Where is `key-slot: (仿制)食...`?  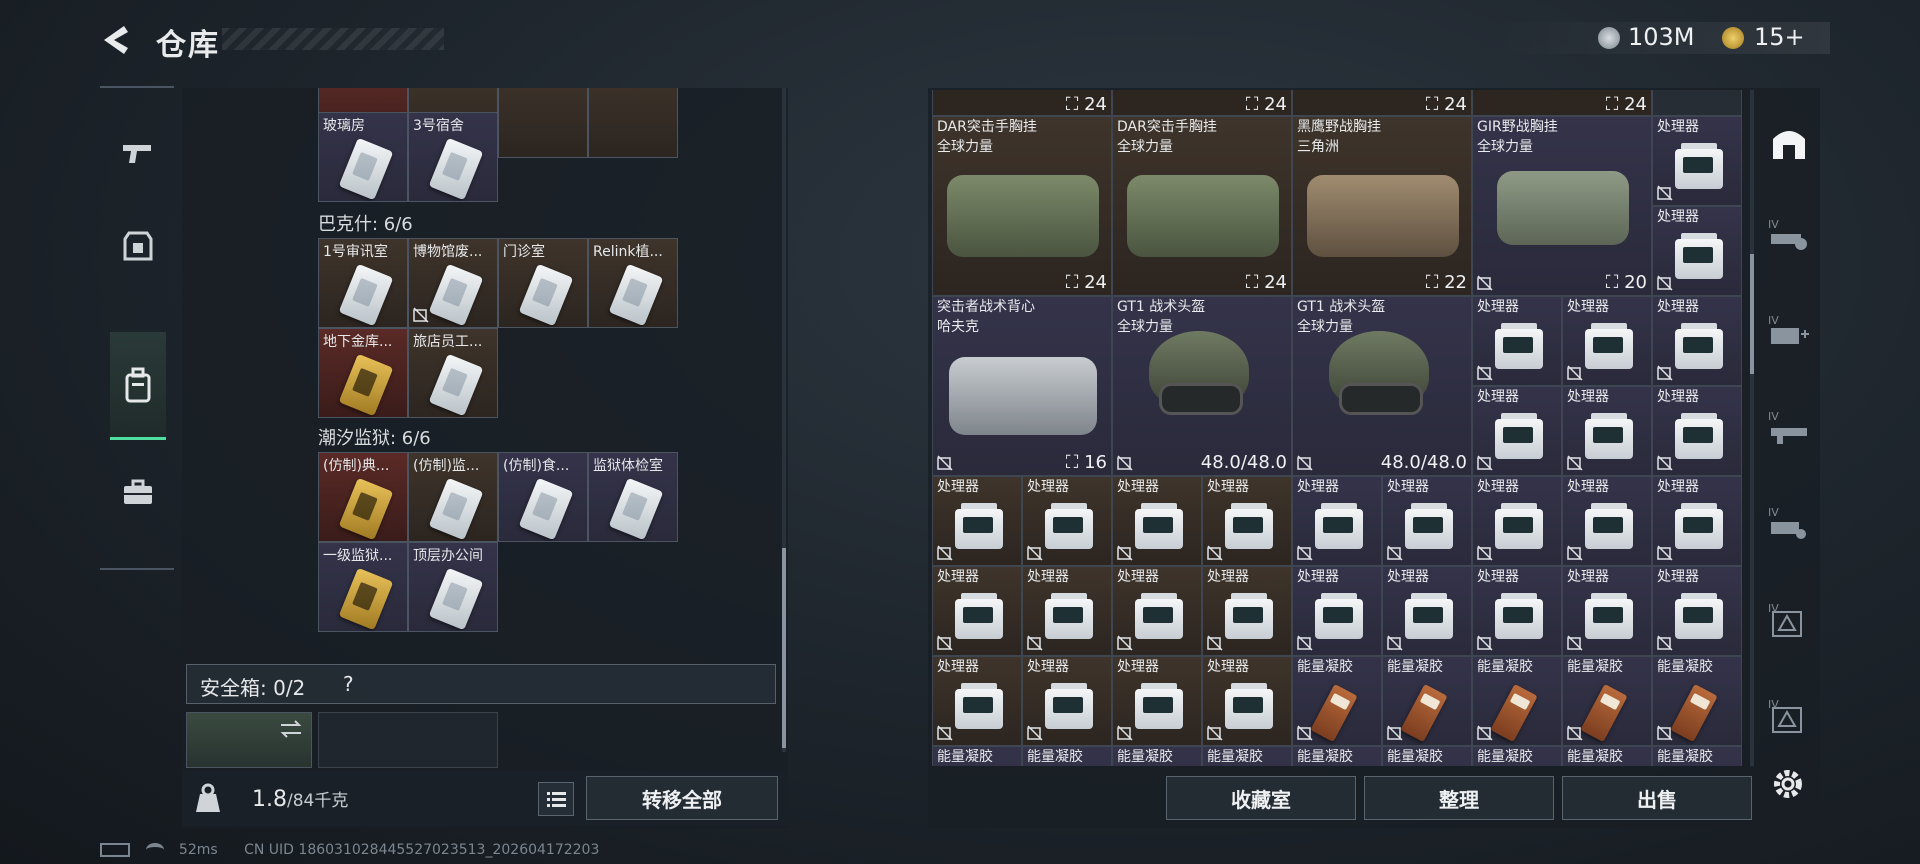 key-slot: (仿制)食... is located at coordinates (543, 497).